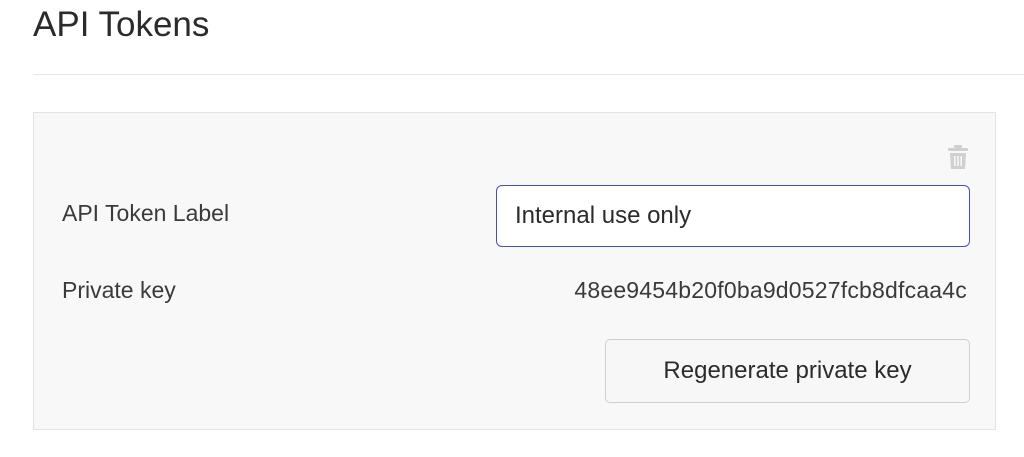 Image resolution: width=1024 pixels, height=457 pixels. I want to click on trash-icon, so click(958, 157).